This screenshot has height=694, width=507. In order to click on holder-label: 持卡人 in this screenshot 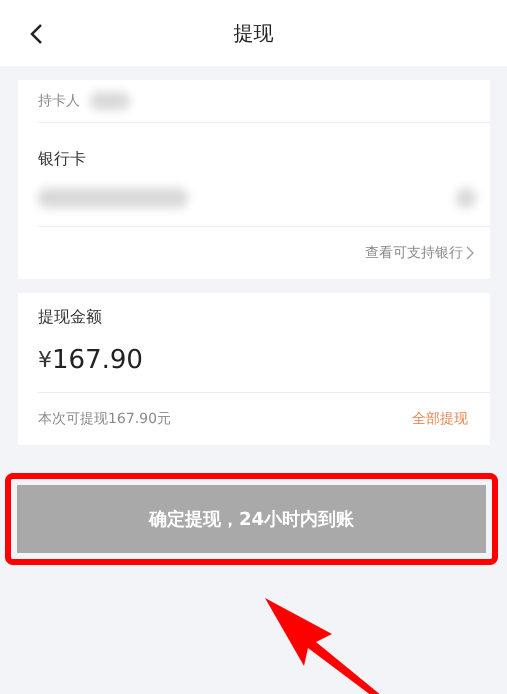, I will do `click(59, 101)`.